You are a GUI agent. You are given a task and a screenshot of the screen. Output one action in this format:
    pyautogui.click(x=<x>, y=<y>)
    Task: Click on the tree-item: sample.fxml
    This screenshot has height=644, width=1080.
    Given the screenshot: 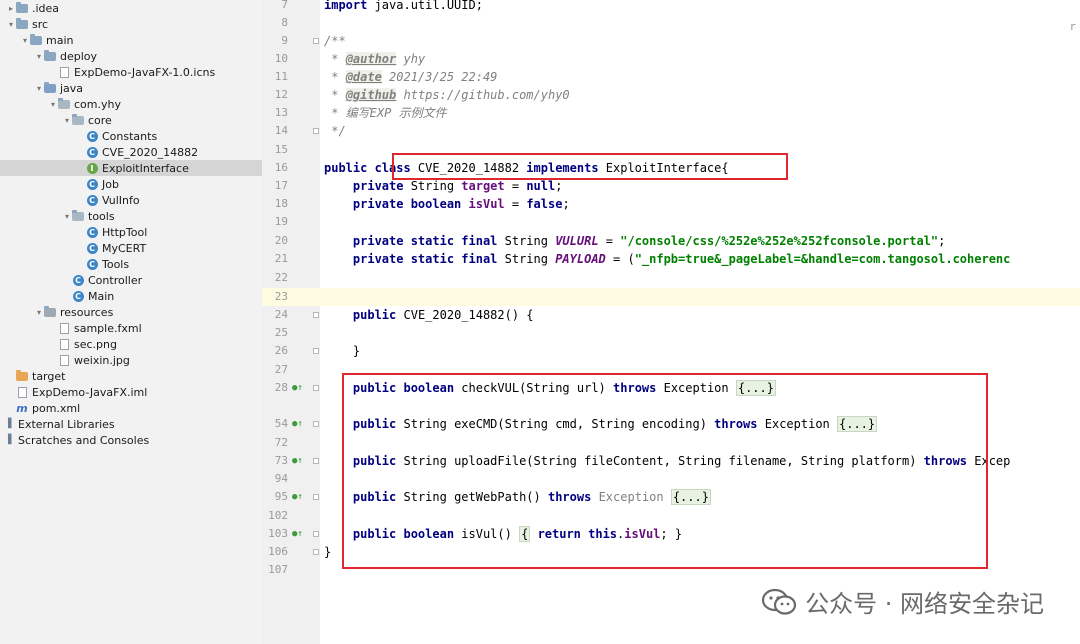 What is the action you would take?
    pyautogui.click(x=131, y=328)
    